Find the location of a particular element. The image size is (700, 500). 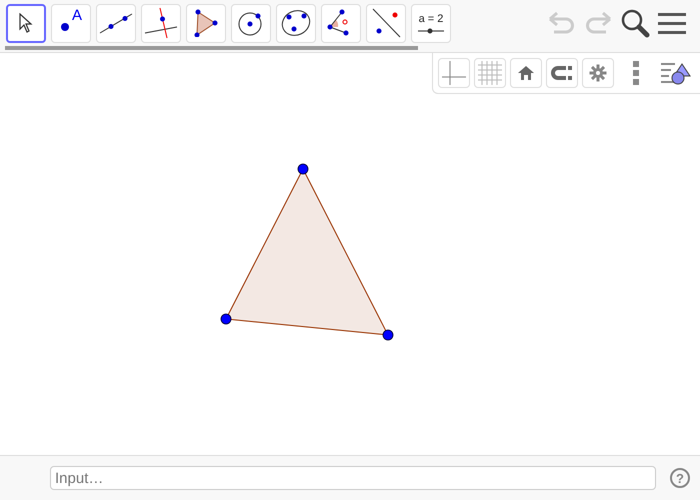

pointer-icon is located at coordinates (26, 23).